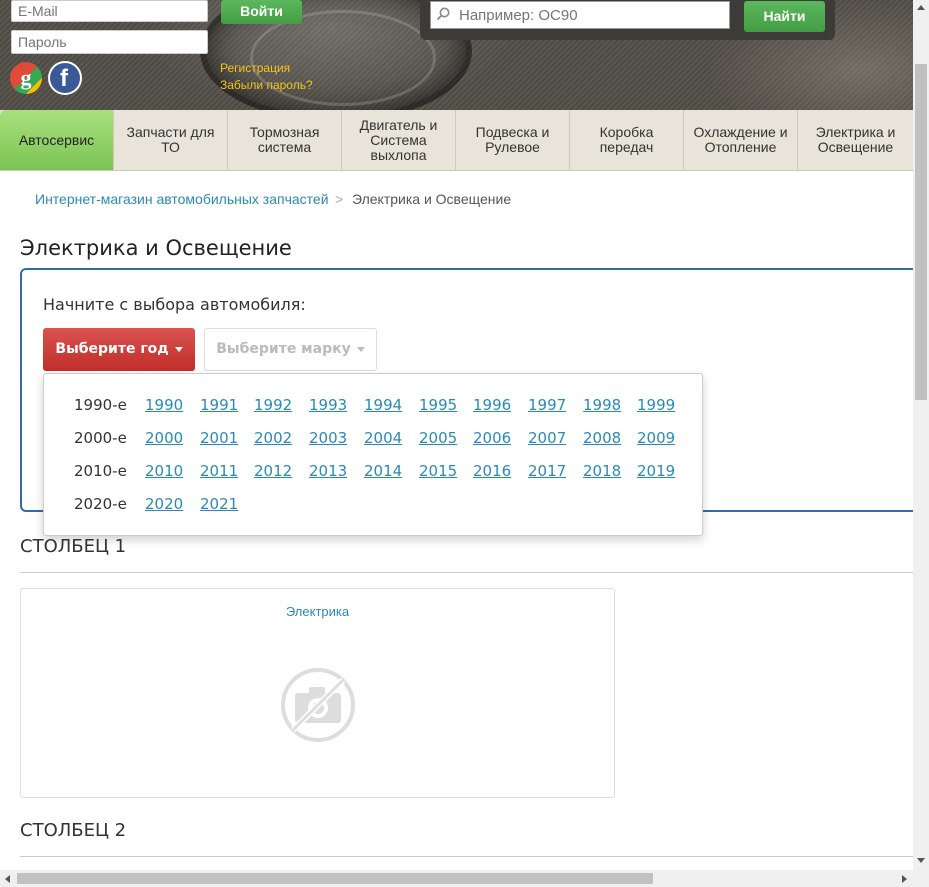  What do you see at coordinates (273, 471) in the screenshot?
I see `year-link: 2012` at bounding box center [273, 471].